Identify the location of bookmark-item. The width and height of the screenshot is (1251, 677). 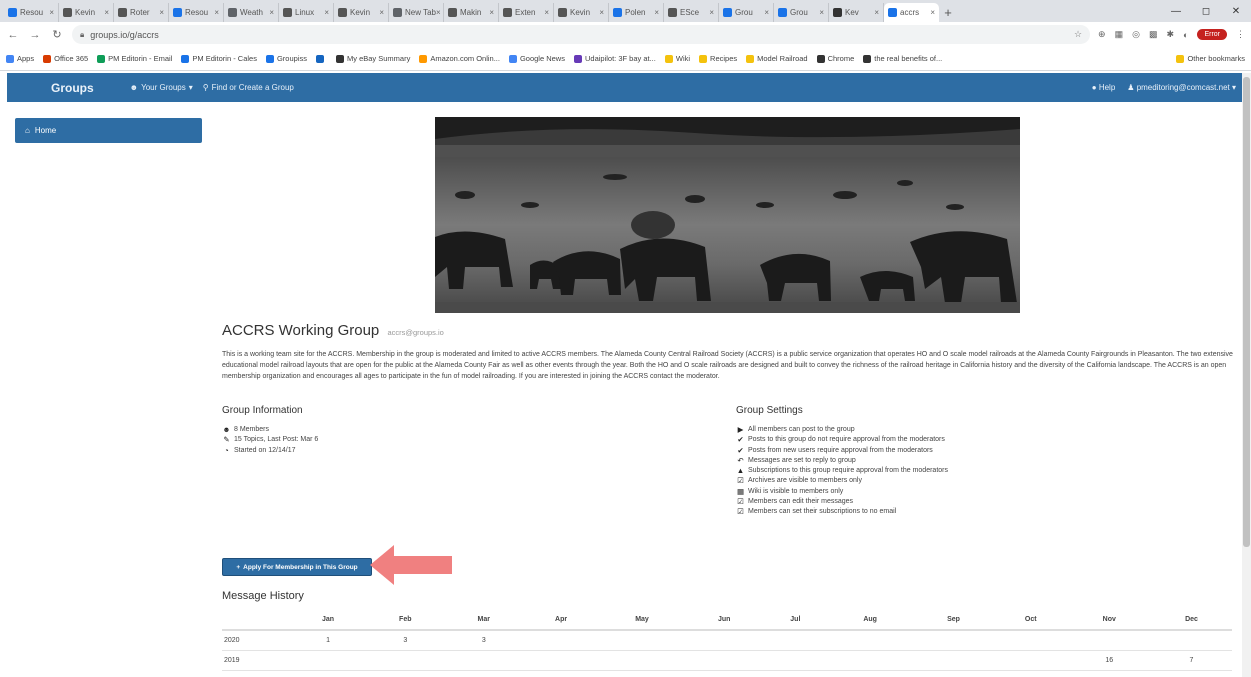
(321, 58).